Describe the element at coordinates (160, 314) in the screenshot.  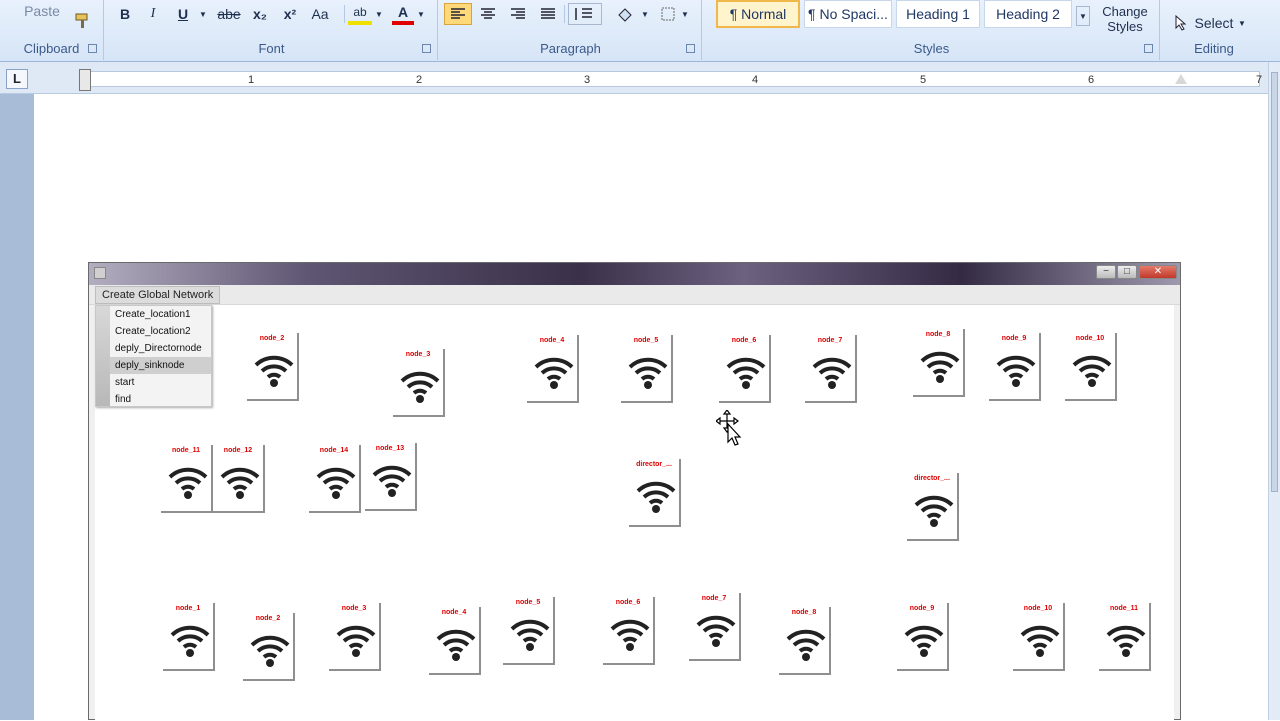
I see `menu-item-create-location1: Create_location1` at that location.